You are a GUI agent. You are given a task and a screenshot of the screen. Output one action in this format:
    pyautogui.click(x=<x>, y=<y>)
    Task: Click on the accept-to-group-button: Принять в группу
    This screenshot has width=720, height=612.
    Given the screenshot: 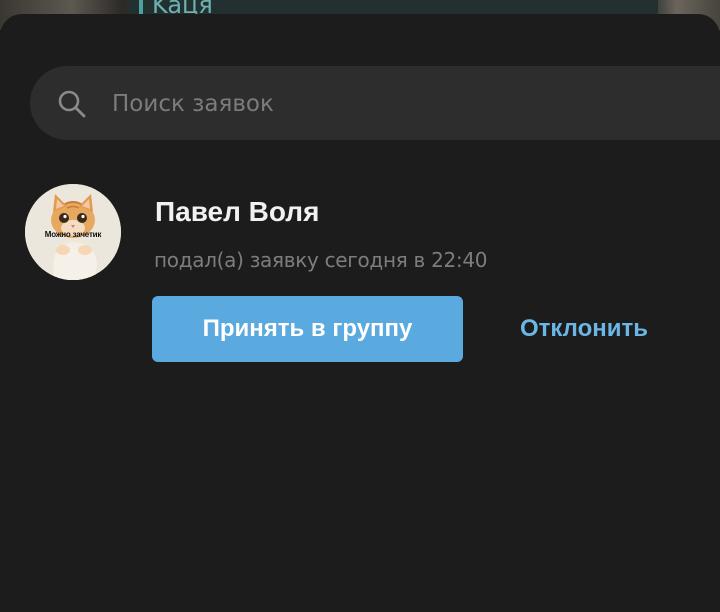 What is the action you would take?
    pyautogui.click(x=307, y=329)
    